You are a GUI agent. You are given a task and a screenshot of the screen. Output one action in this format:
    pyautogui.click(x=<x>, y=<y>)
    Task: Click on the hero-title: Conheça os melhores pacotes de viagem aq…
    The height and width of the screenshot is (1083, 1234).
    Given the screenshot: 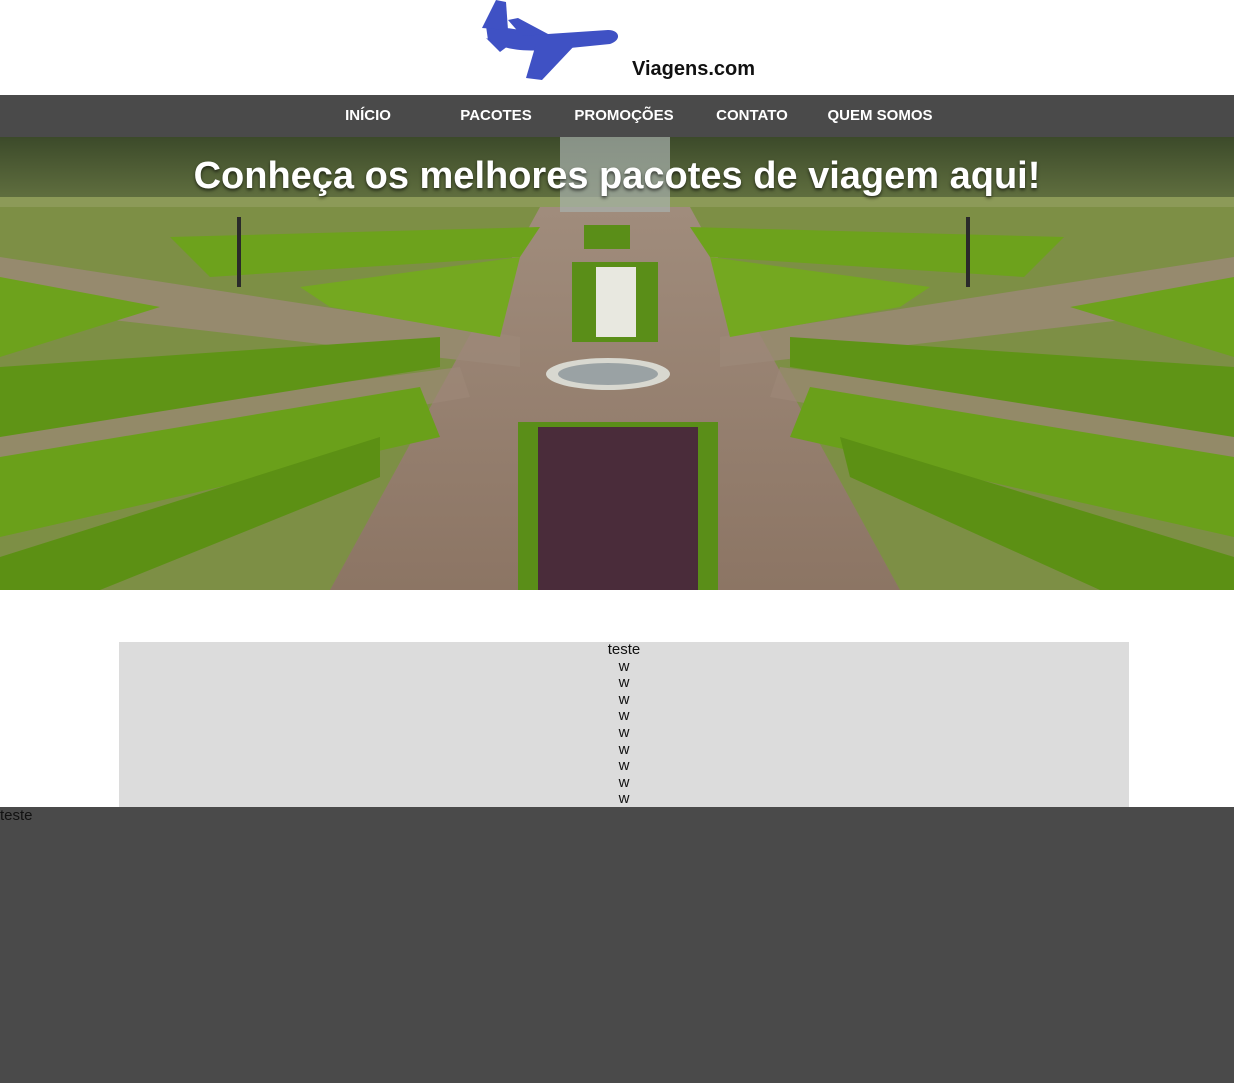 What is the action you would take?
    pyautogui.click(x=617, y=176)
    